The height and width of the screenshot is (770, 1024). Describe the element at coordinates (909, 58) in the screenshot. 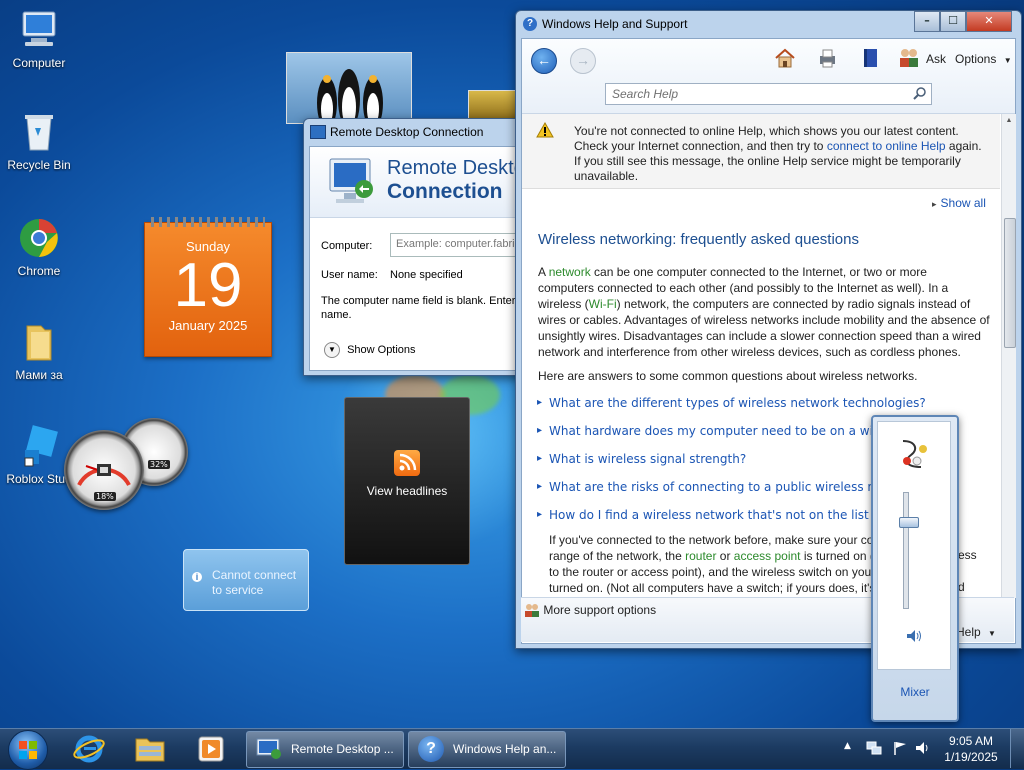

I see `ask-icon` at that location.